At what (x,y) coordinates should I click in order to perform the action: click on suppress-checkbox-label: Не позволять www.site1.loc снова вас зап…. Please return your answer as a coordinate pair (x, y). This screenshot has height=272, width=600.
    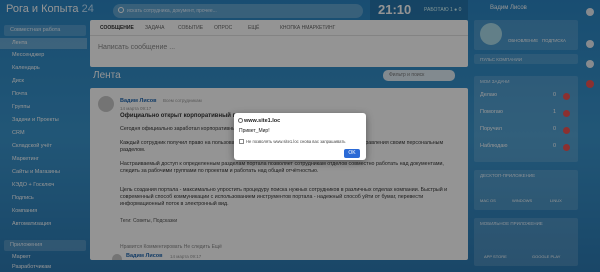
    Looking at the image, I should click on (295, 141).